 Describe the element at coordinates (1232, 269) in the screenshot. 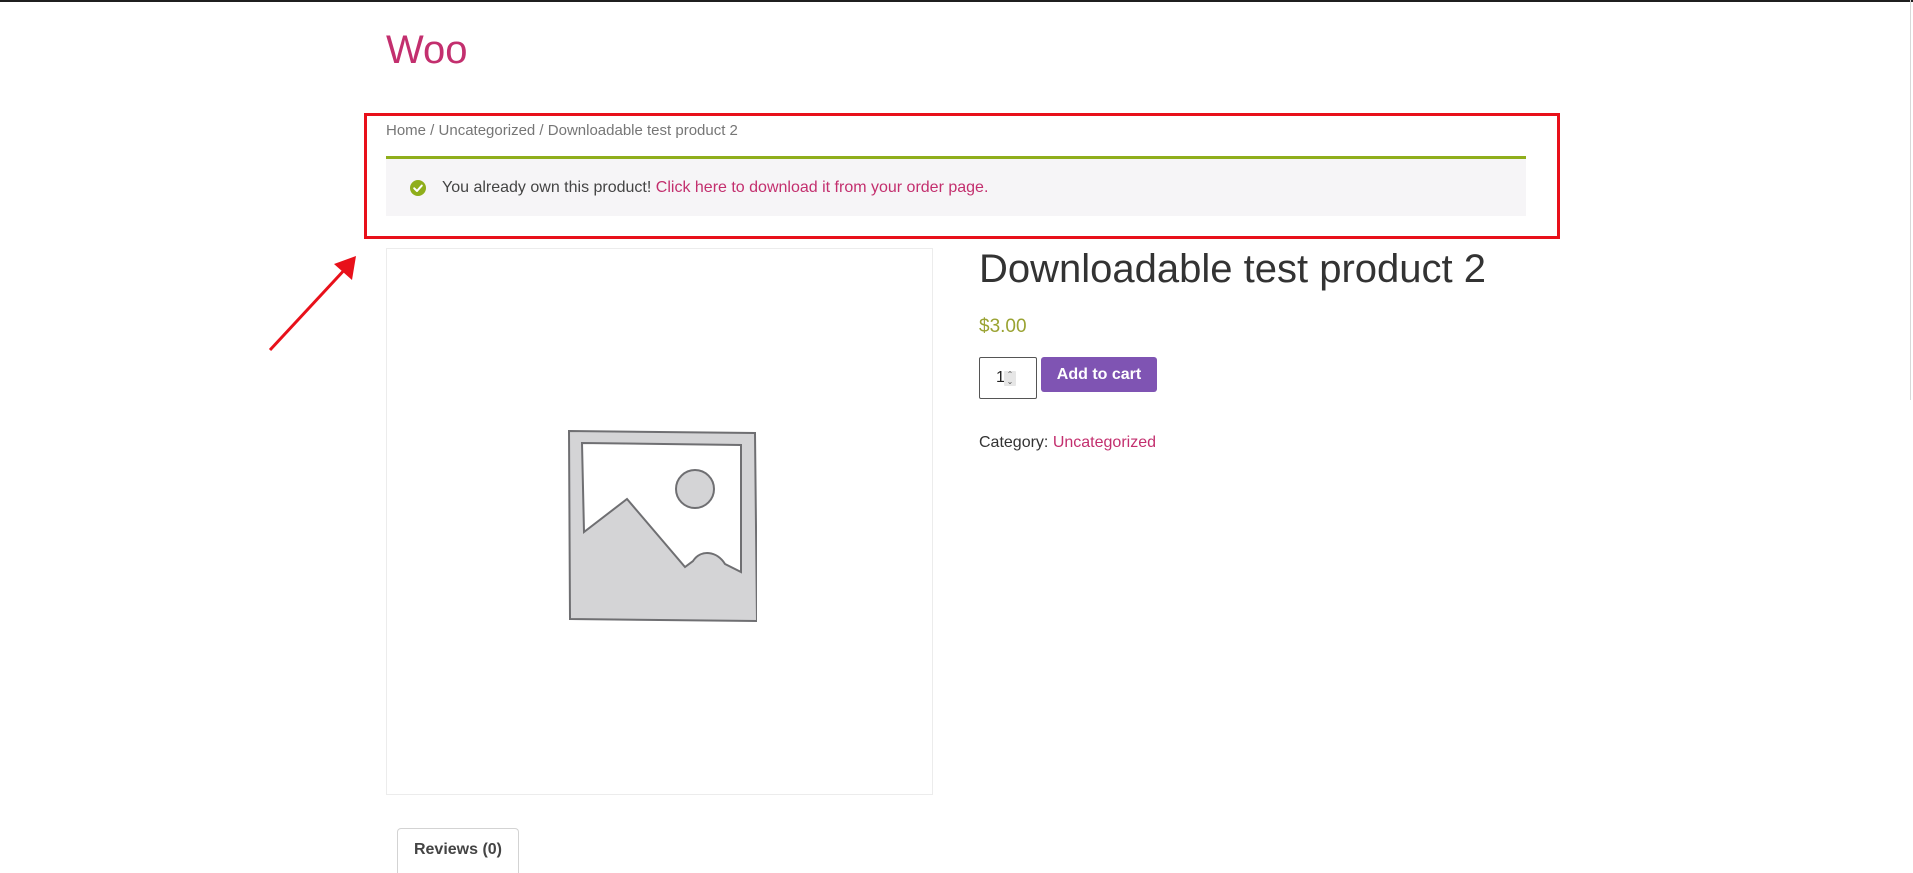

I see `product-title: Downloadable test product 2` at that location.